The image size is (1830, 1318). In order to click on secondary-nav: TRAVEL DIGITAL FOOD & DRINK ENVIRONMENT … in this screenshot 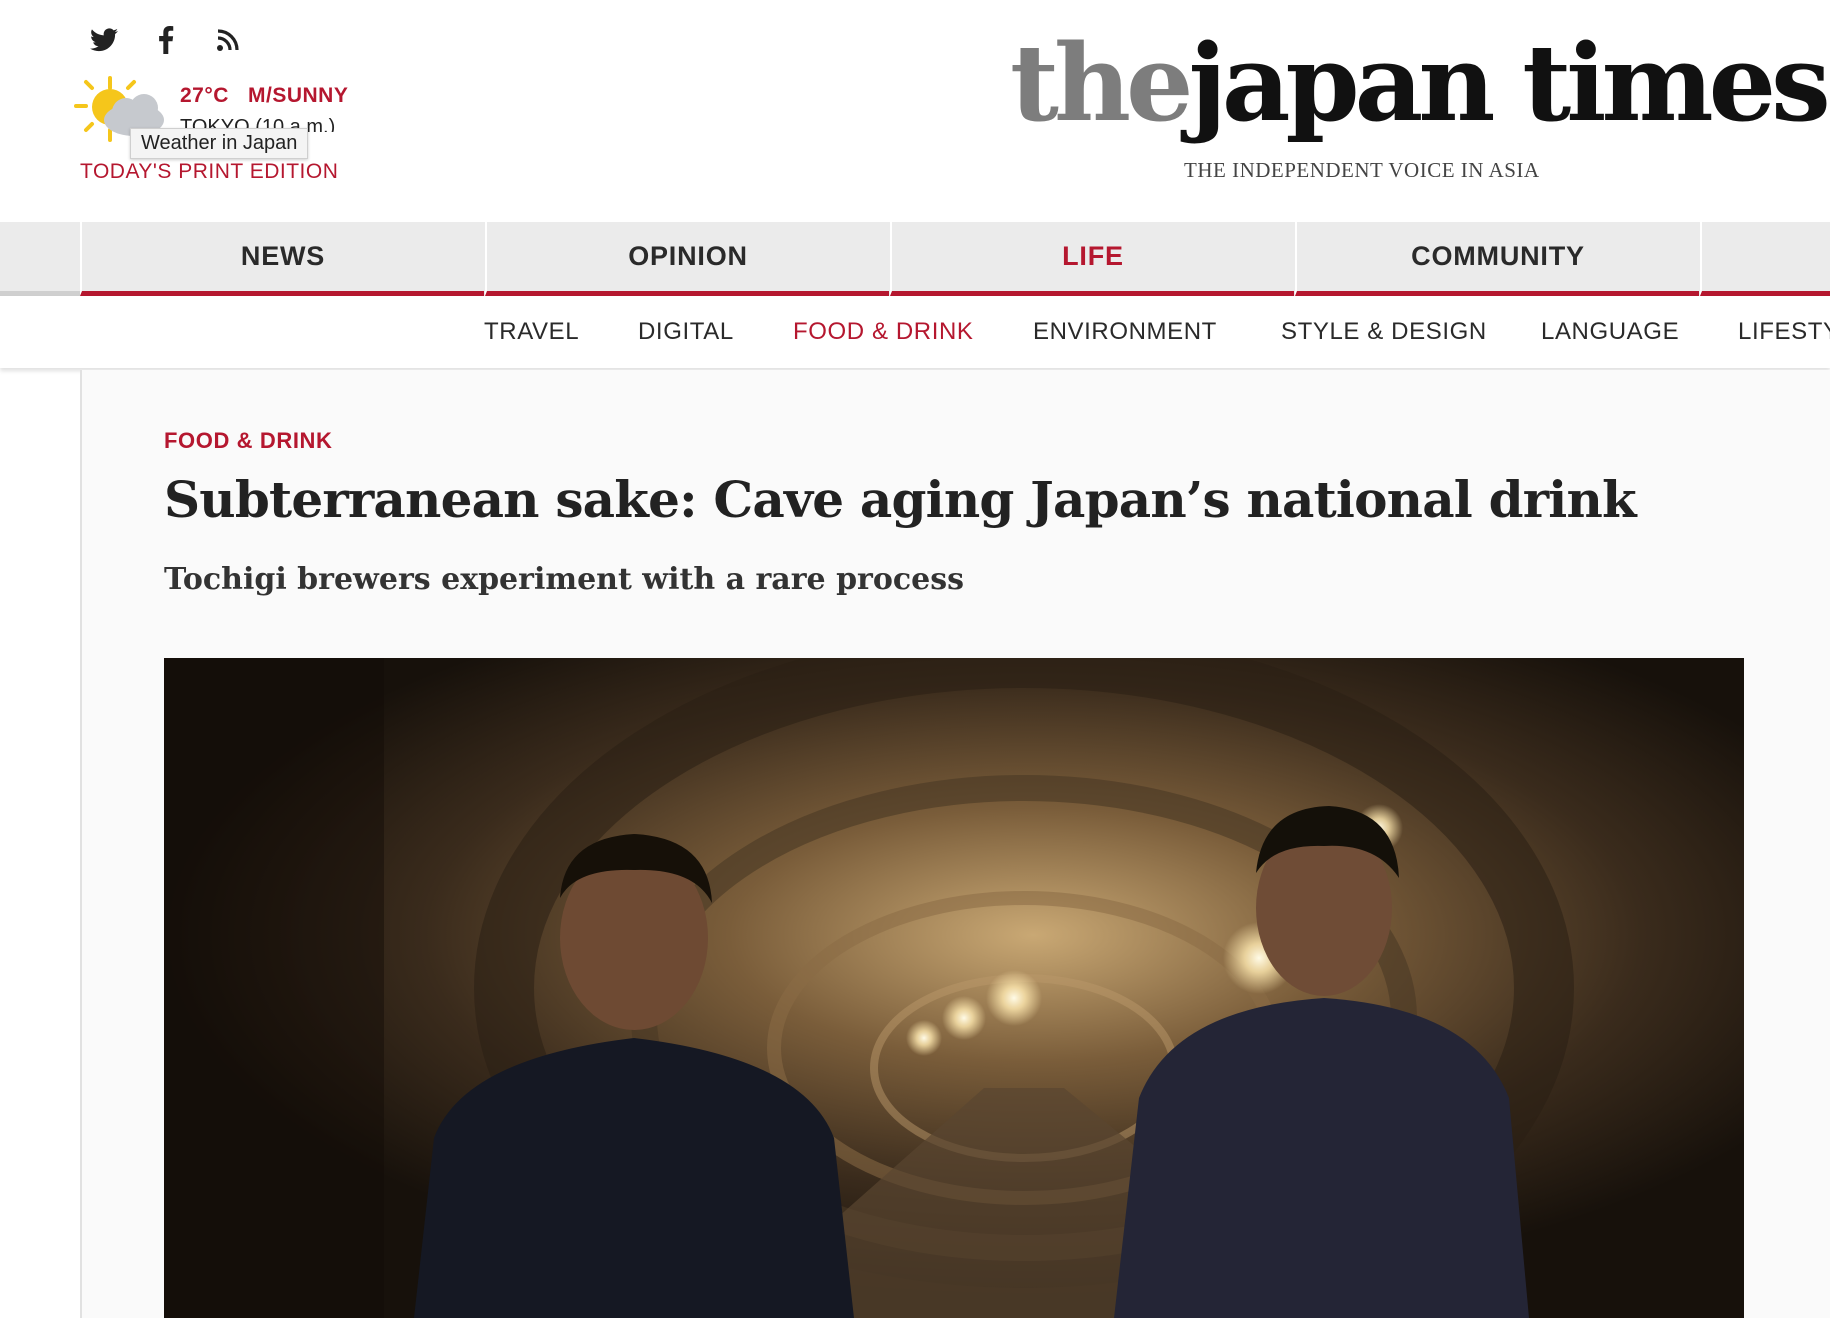, I will do `click(915, 332)`.